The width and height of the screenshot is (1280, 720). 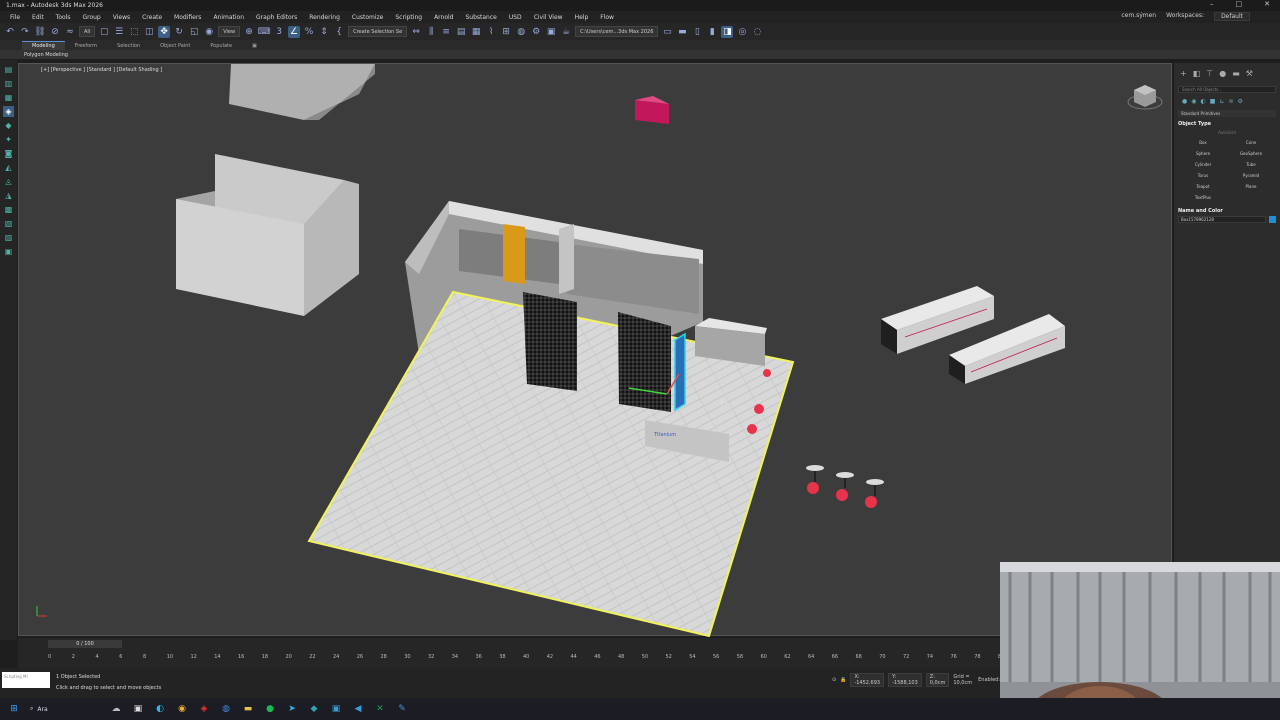 What do you see at coordinates (249, 32) in the screenshot?
I see `pivot-center-icon: ⊕` at bounding box center [249, 32].